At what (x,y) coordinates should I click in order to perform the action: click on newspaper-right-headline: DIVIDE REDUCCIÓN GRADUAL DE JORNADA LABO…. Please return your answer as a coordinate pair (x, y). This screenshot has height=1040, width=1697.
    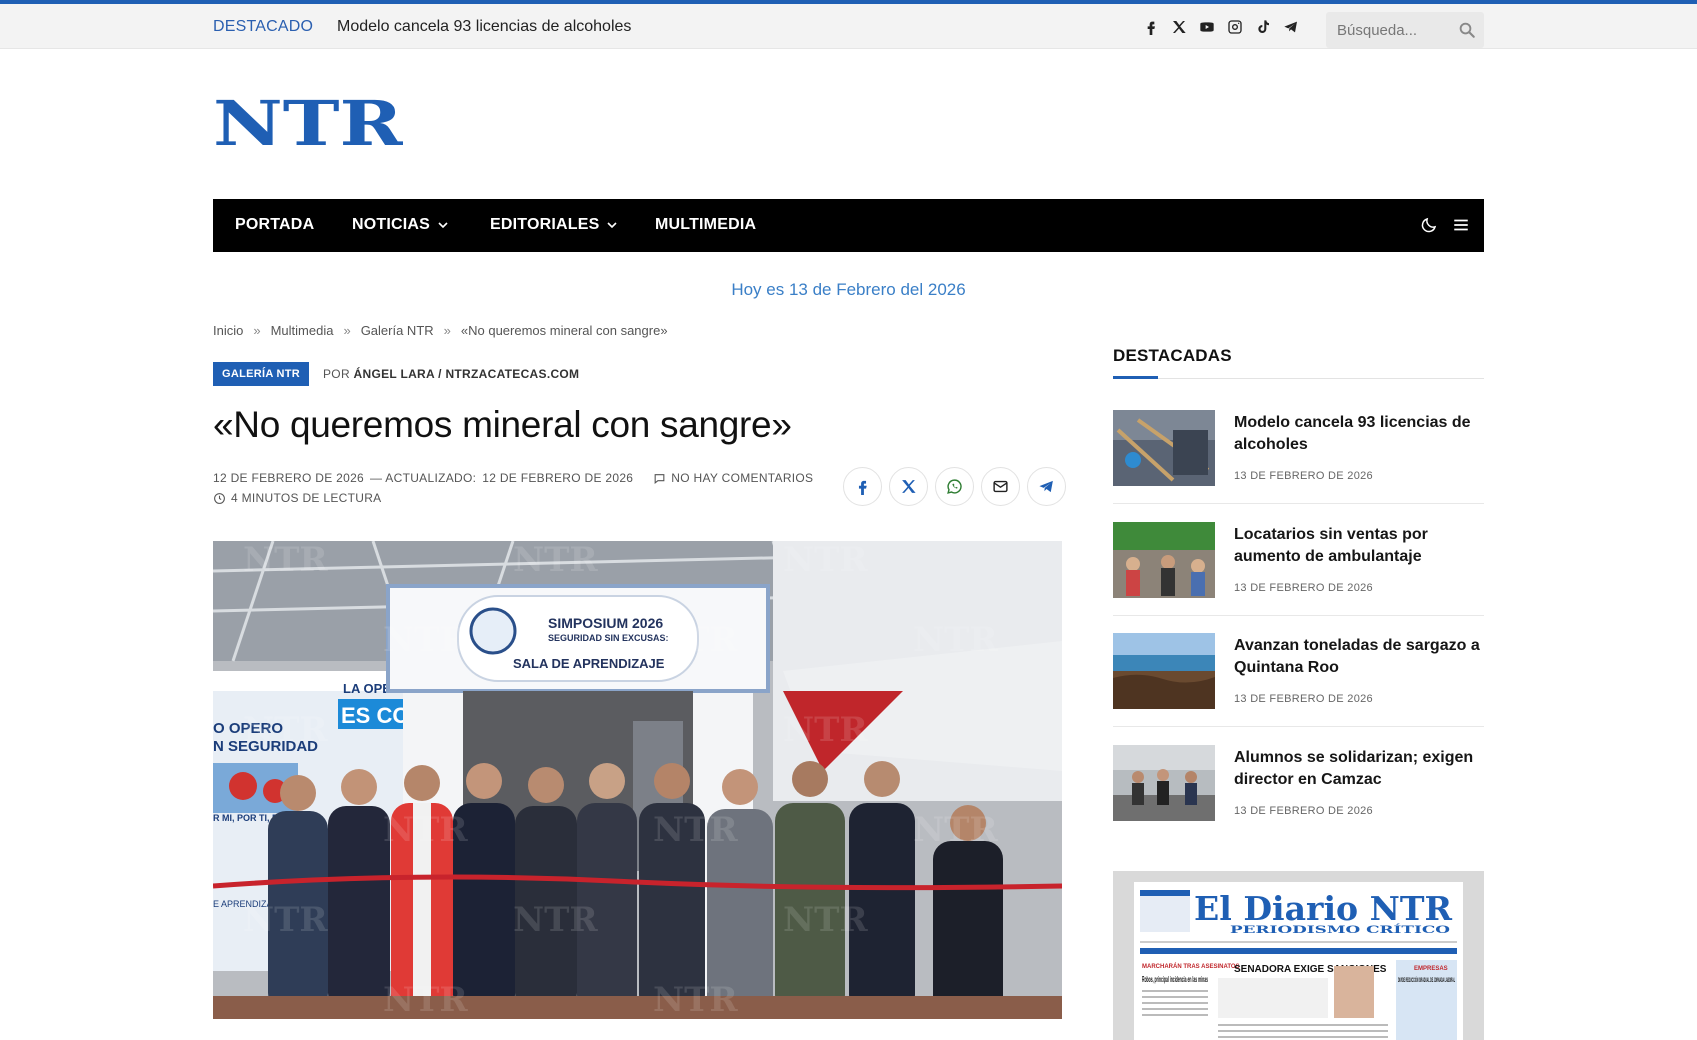
    Looking at the image, I should click on (1426, 980).